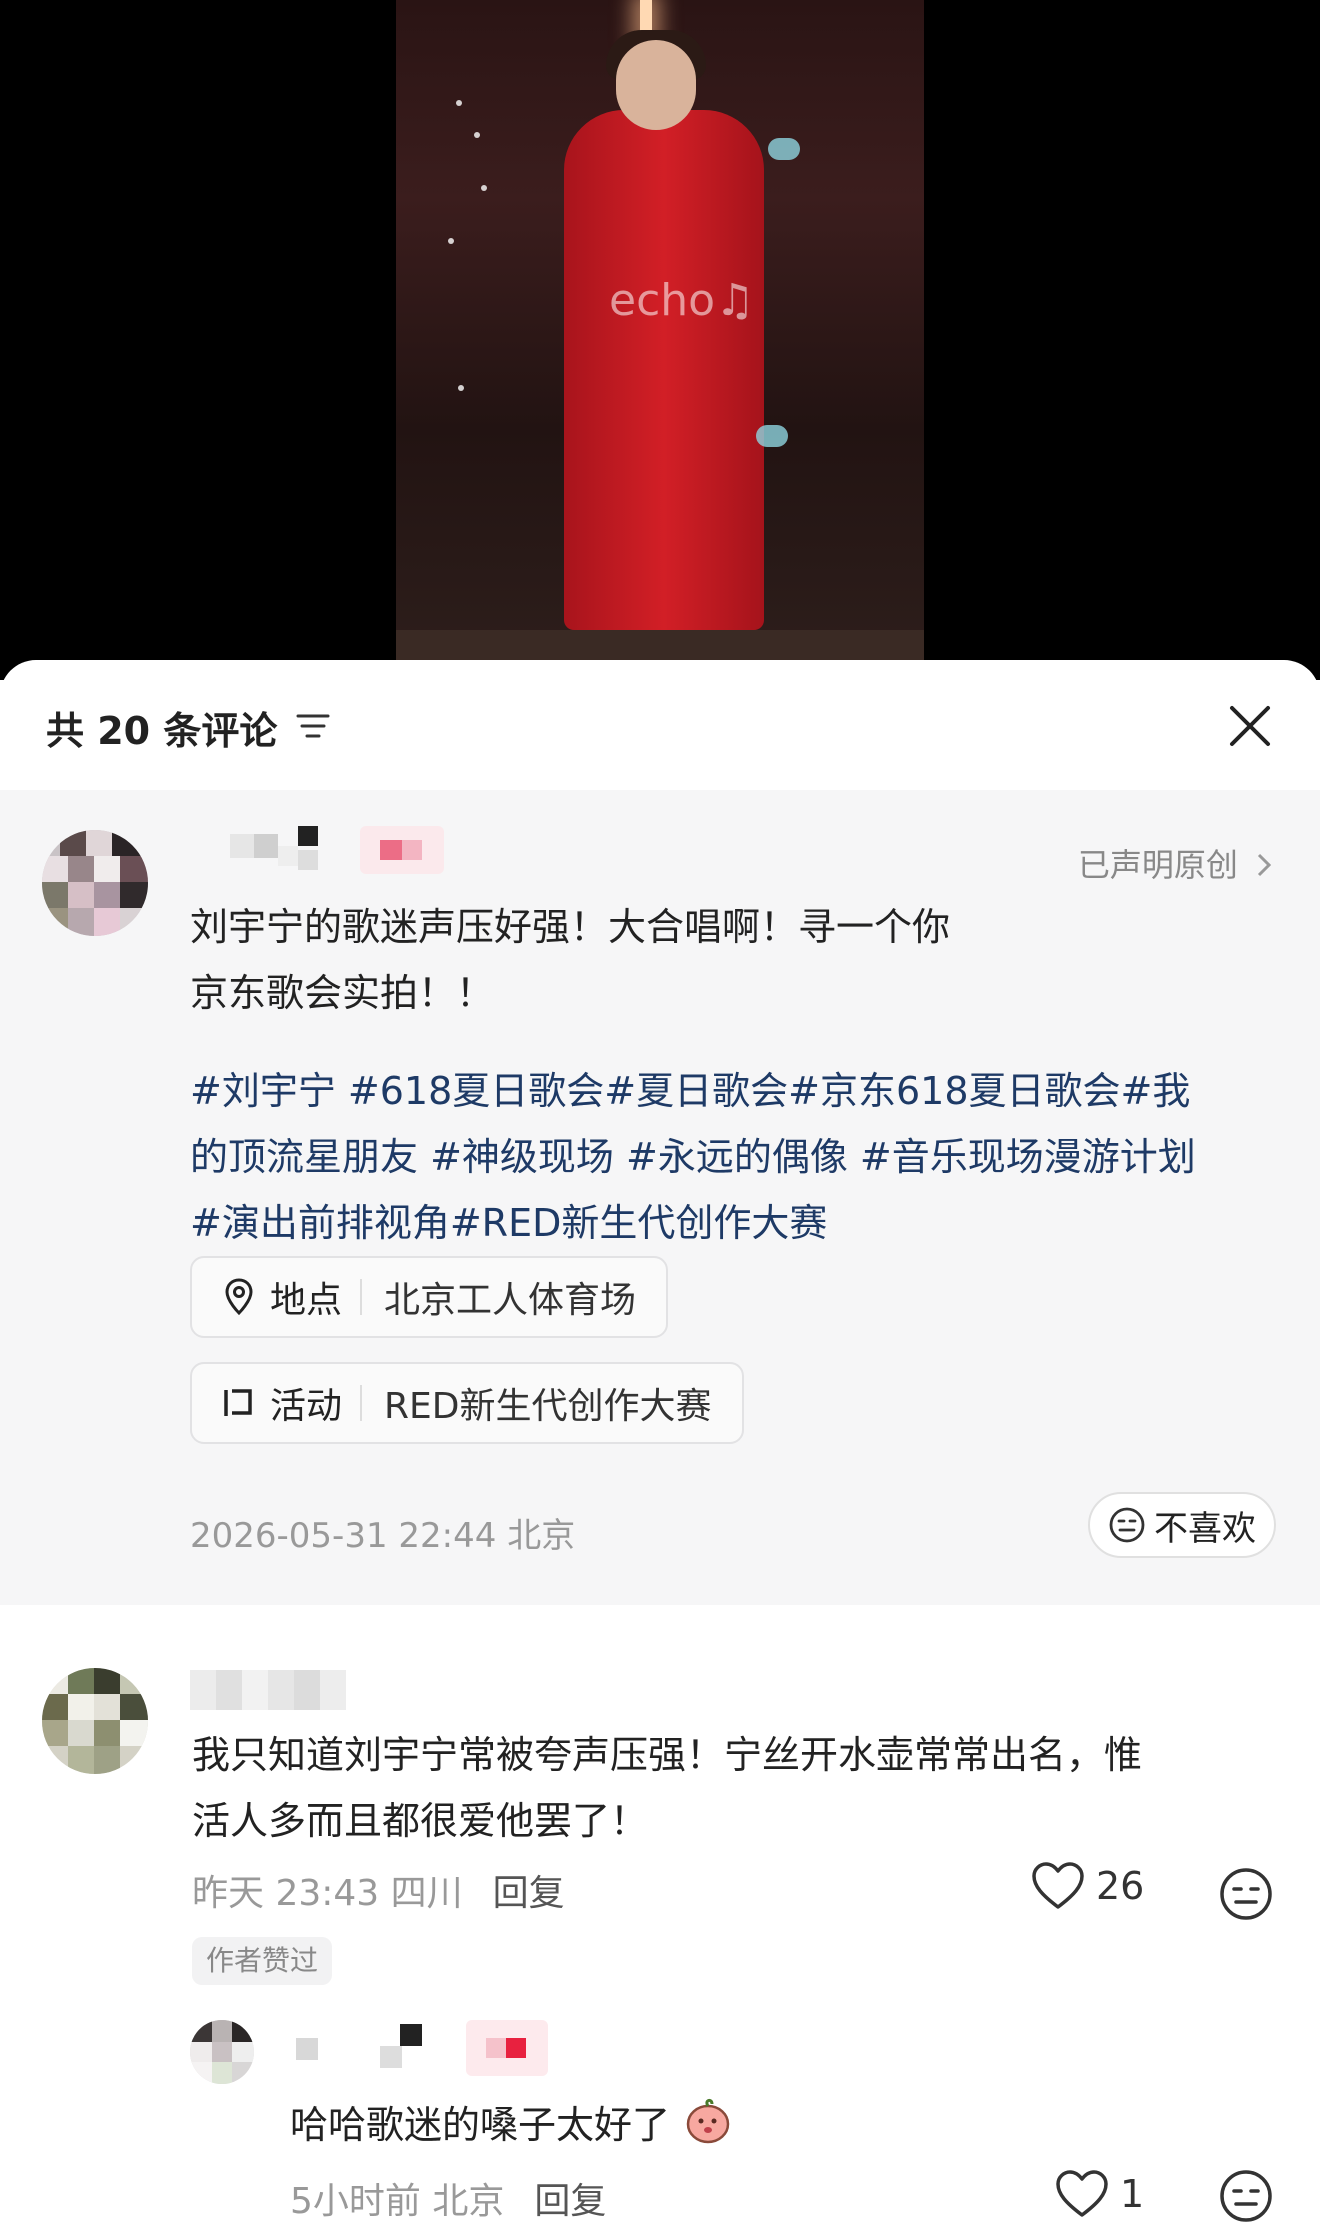 The image size is (1320, 2237). Describe the element at coordinates (342, 993) in the screenshot. I see `post-text-line: 京东歌会实拍！！` at that location.